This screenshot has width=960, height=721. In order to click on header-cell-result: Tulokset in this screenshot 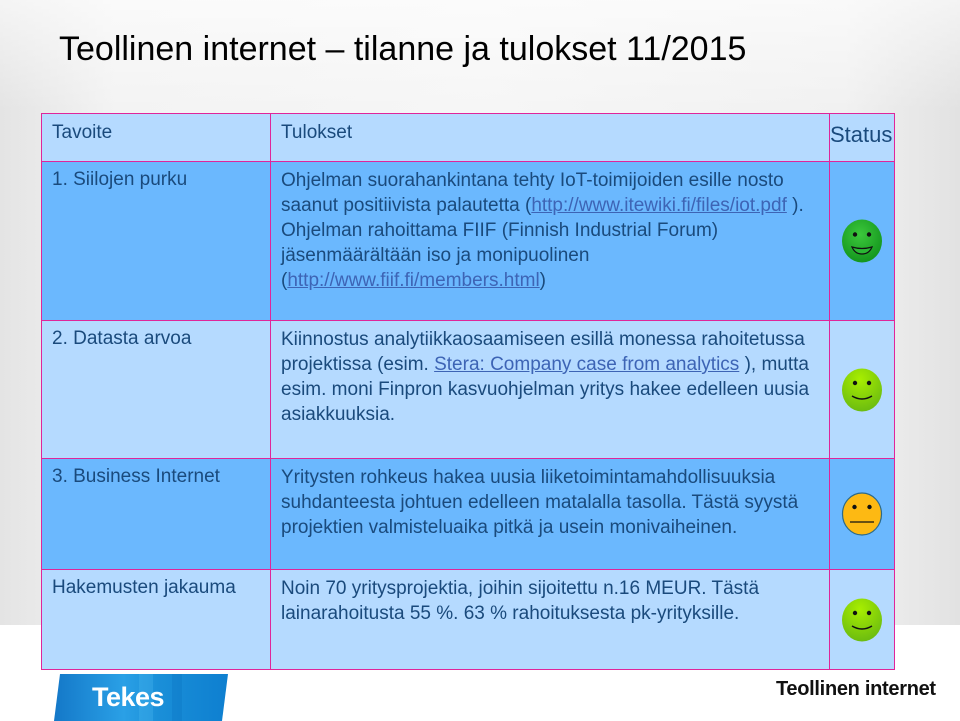, I will do `click(550, 137)`.